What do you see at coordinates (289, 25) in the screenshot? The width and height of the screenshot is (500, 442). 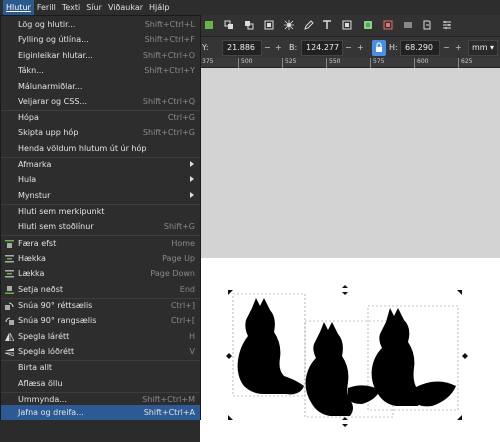 I see `star-icon` at bounding box center [289, 25].